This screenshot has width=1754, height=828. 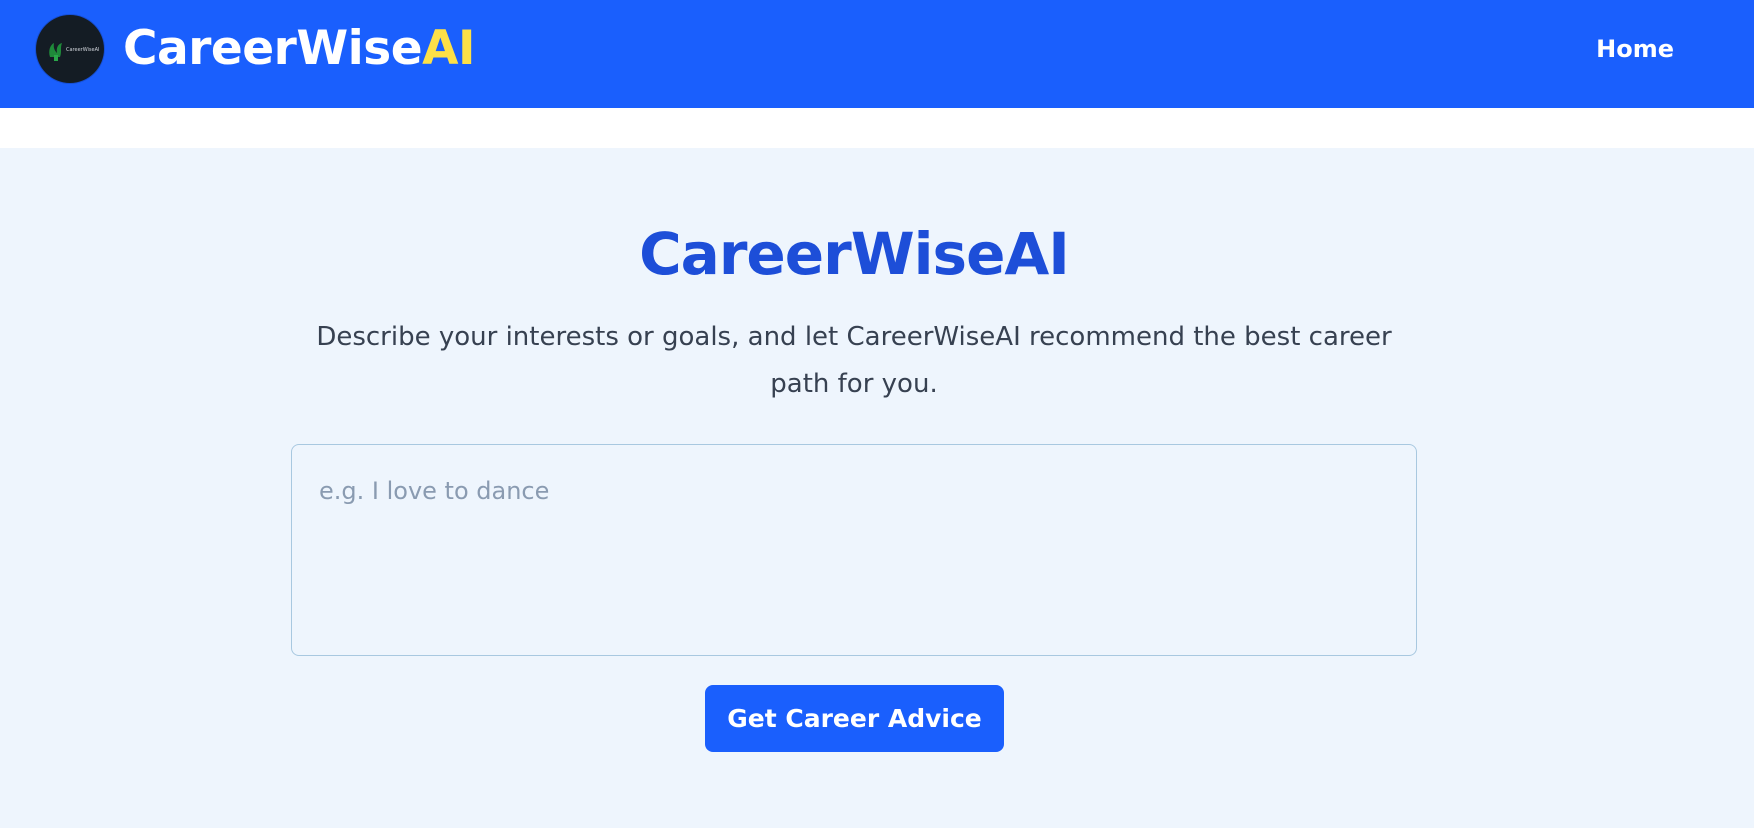 I want to click on logo-text: CareerWiseAI, so click(x=83, y=50).